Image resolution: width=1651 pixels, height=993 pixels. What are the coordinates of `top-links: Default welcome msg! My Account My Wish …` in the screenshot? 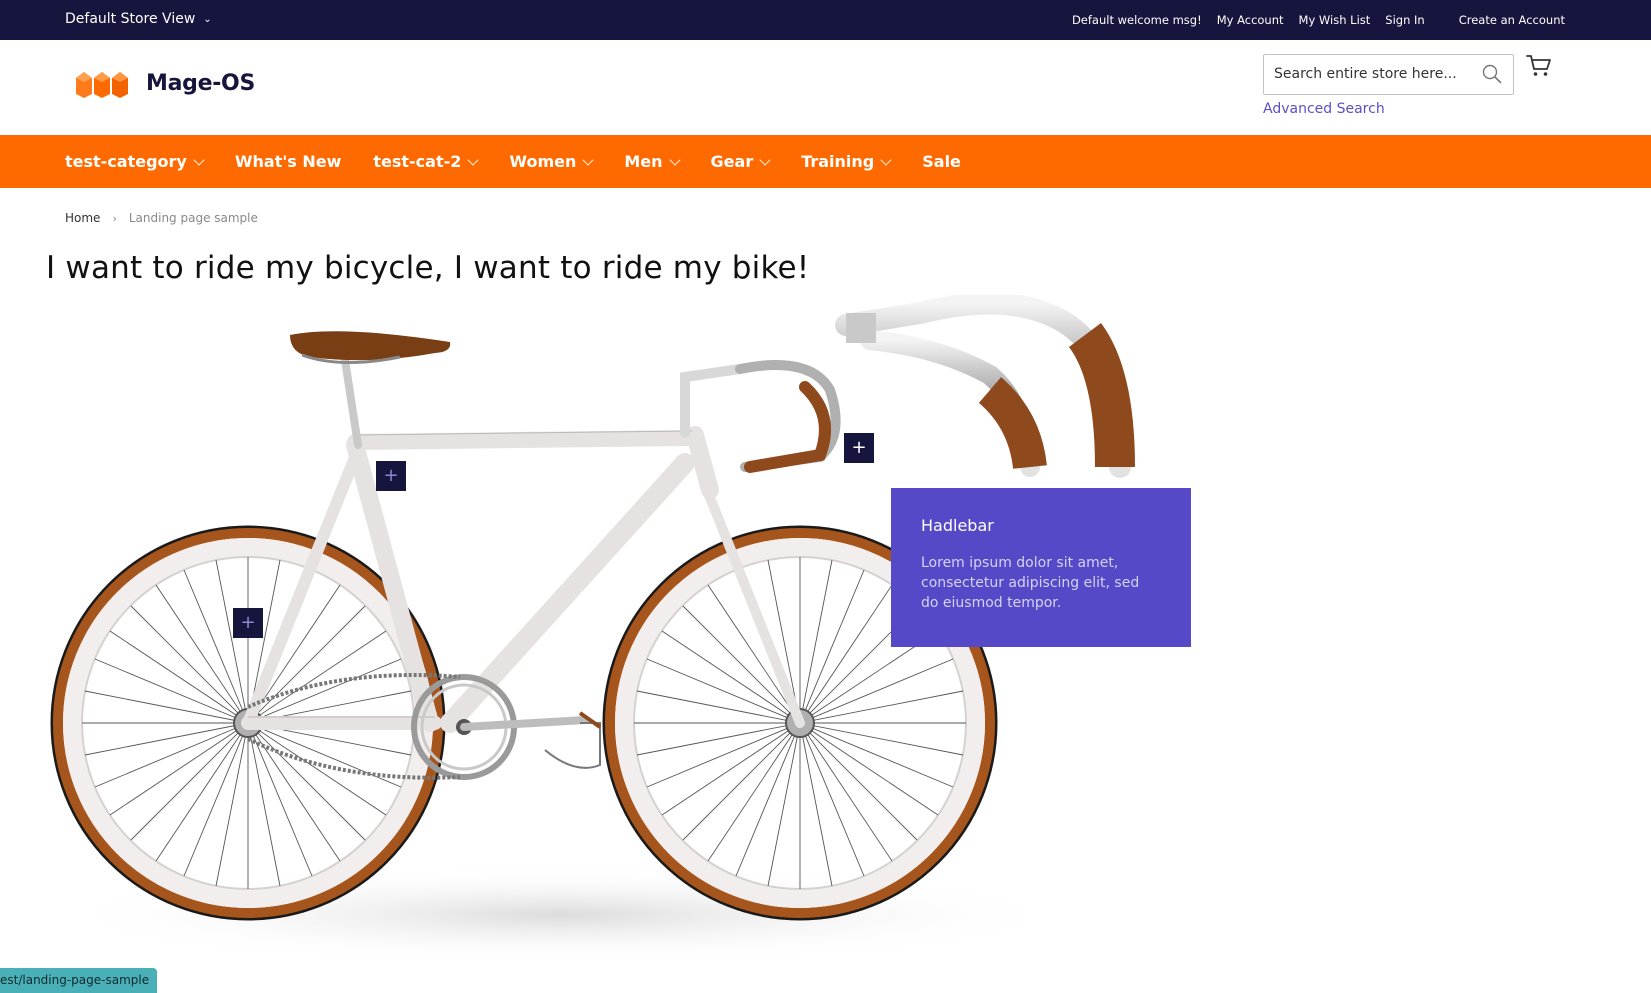 It's located at (1311, 20).